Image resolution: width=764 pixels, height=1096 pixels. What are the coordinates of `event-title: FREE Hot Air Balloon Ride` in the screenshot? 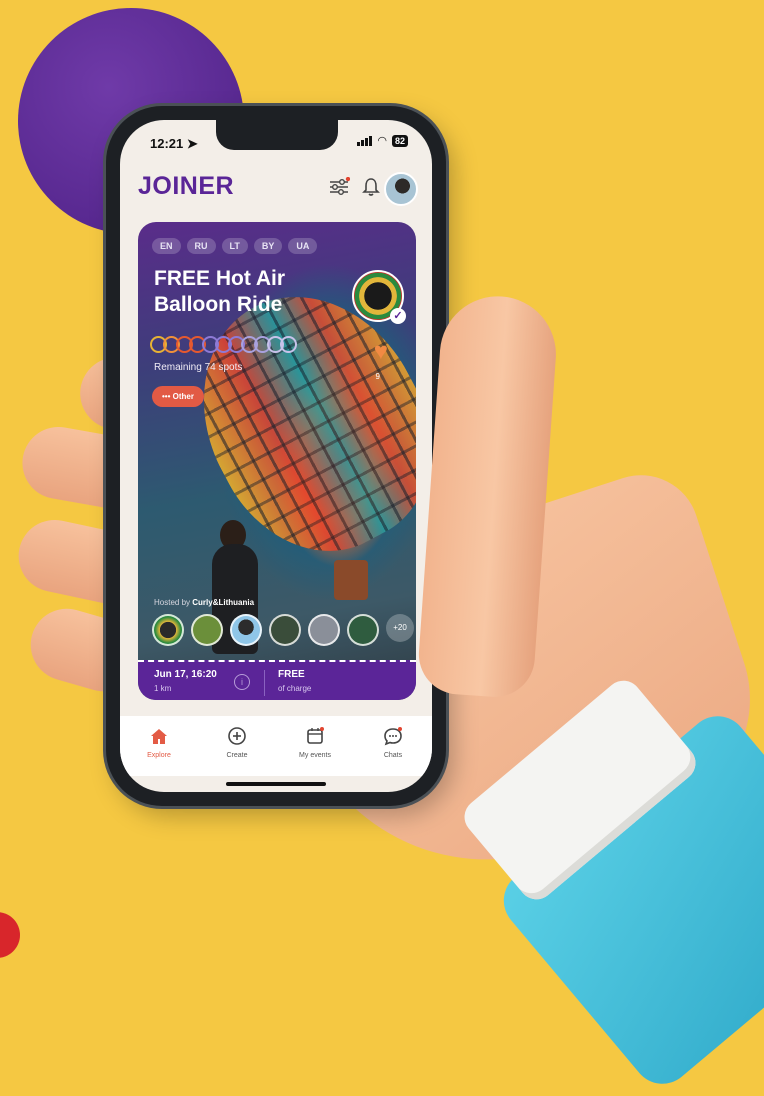 It's located at (220, 291).